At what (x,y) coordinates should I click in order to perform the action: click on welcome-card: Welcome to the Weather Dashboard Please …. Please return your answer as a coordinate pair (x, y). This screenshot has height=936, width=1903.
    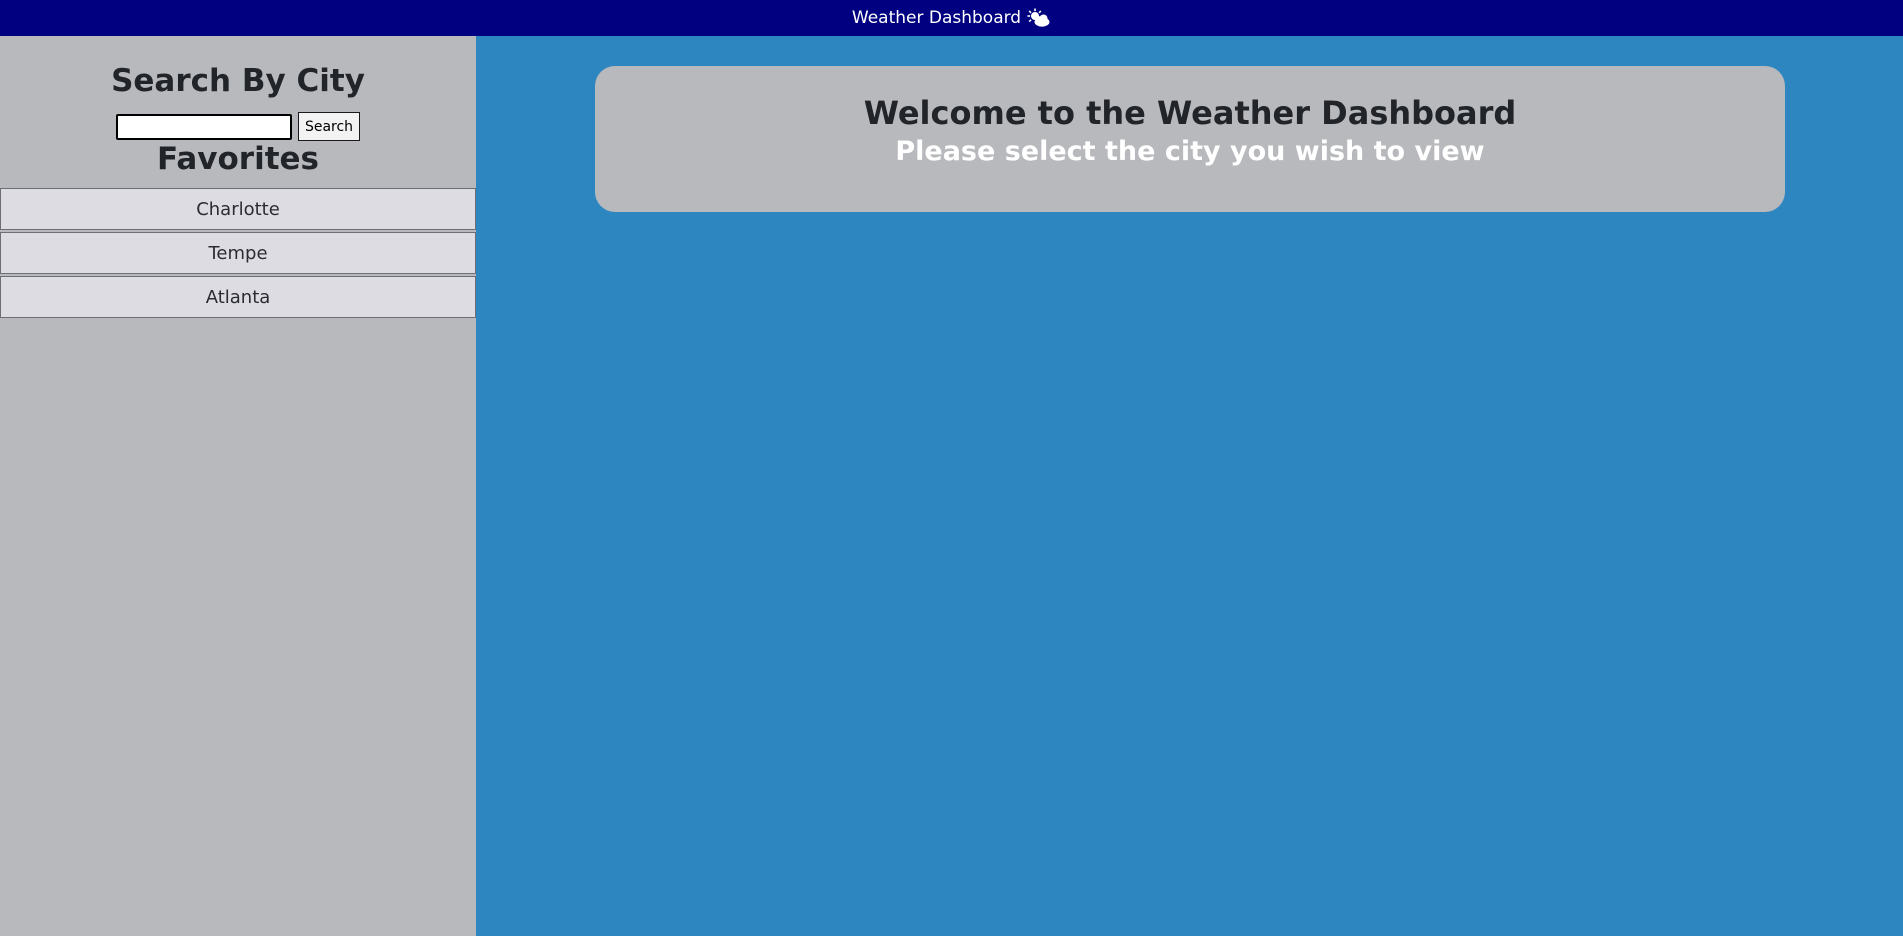
    Looking at the image, I should click on (1190, 139).